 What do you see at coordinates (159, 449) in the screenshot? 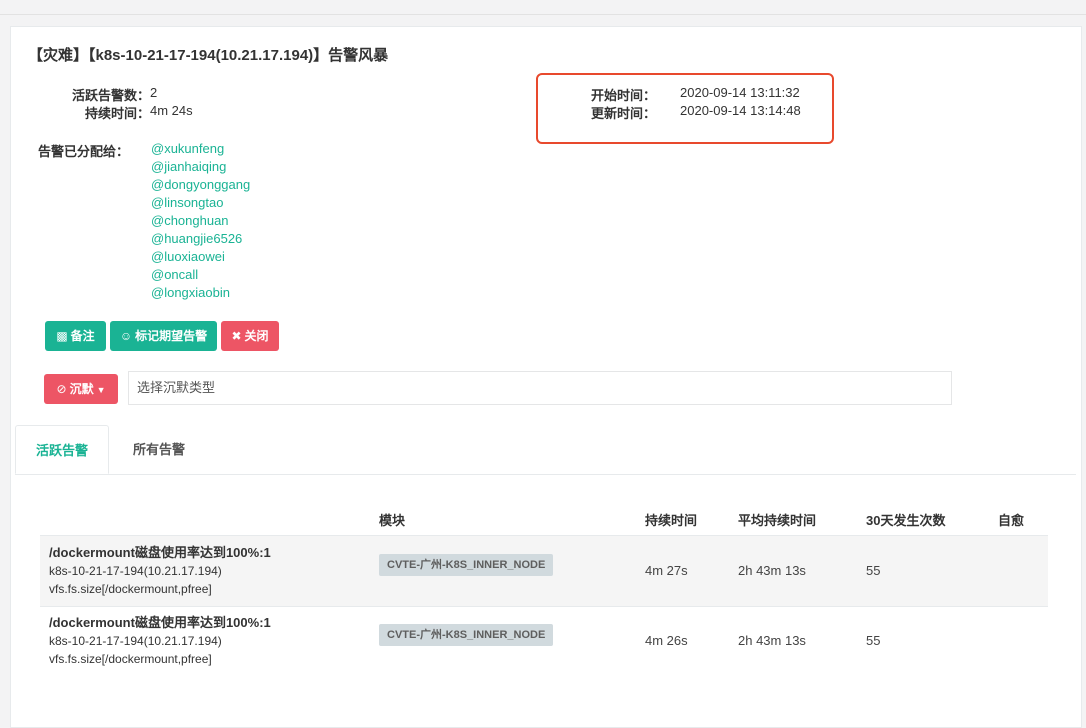
I see `tab-all-alerts: 所有告警` at bounding box center [159, 449].